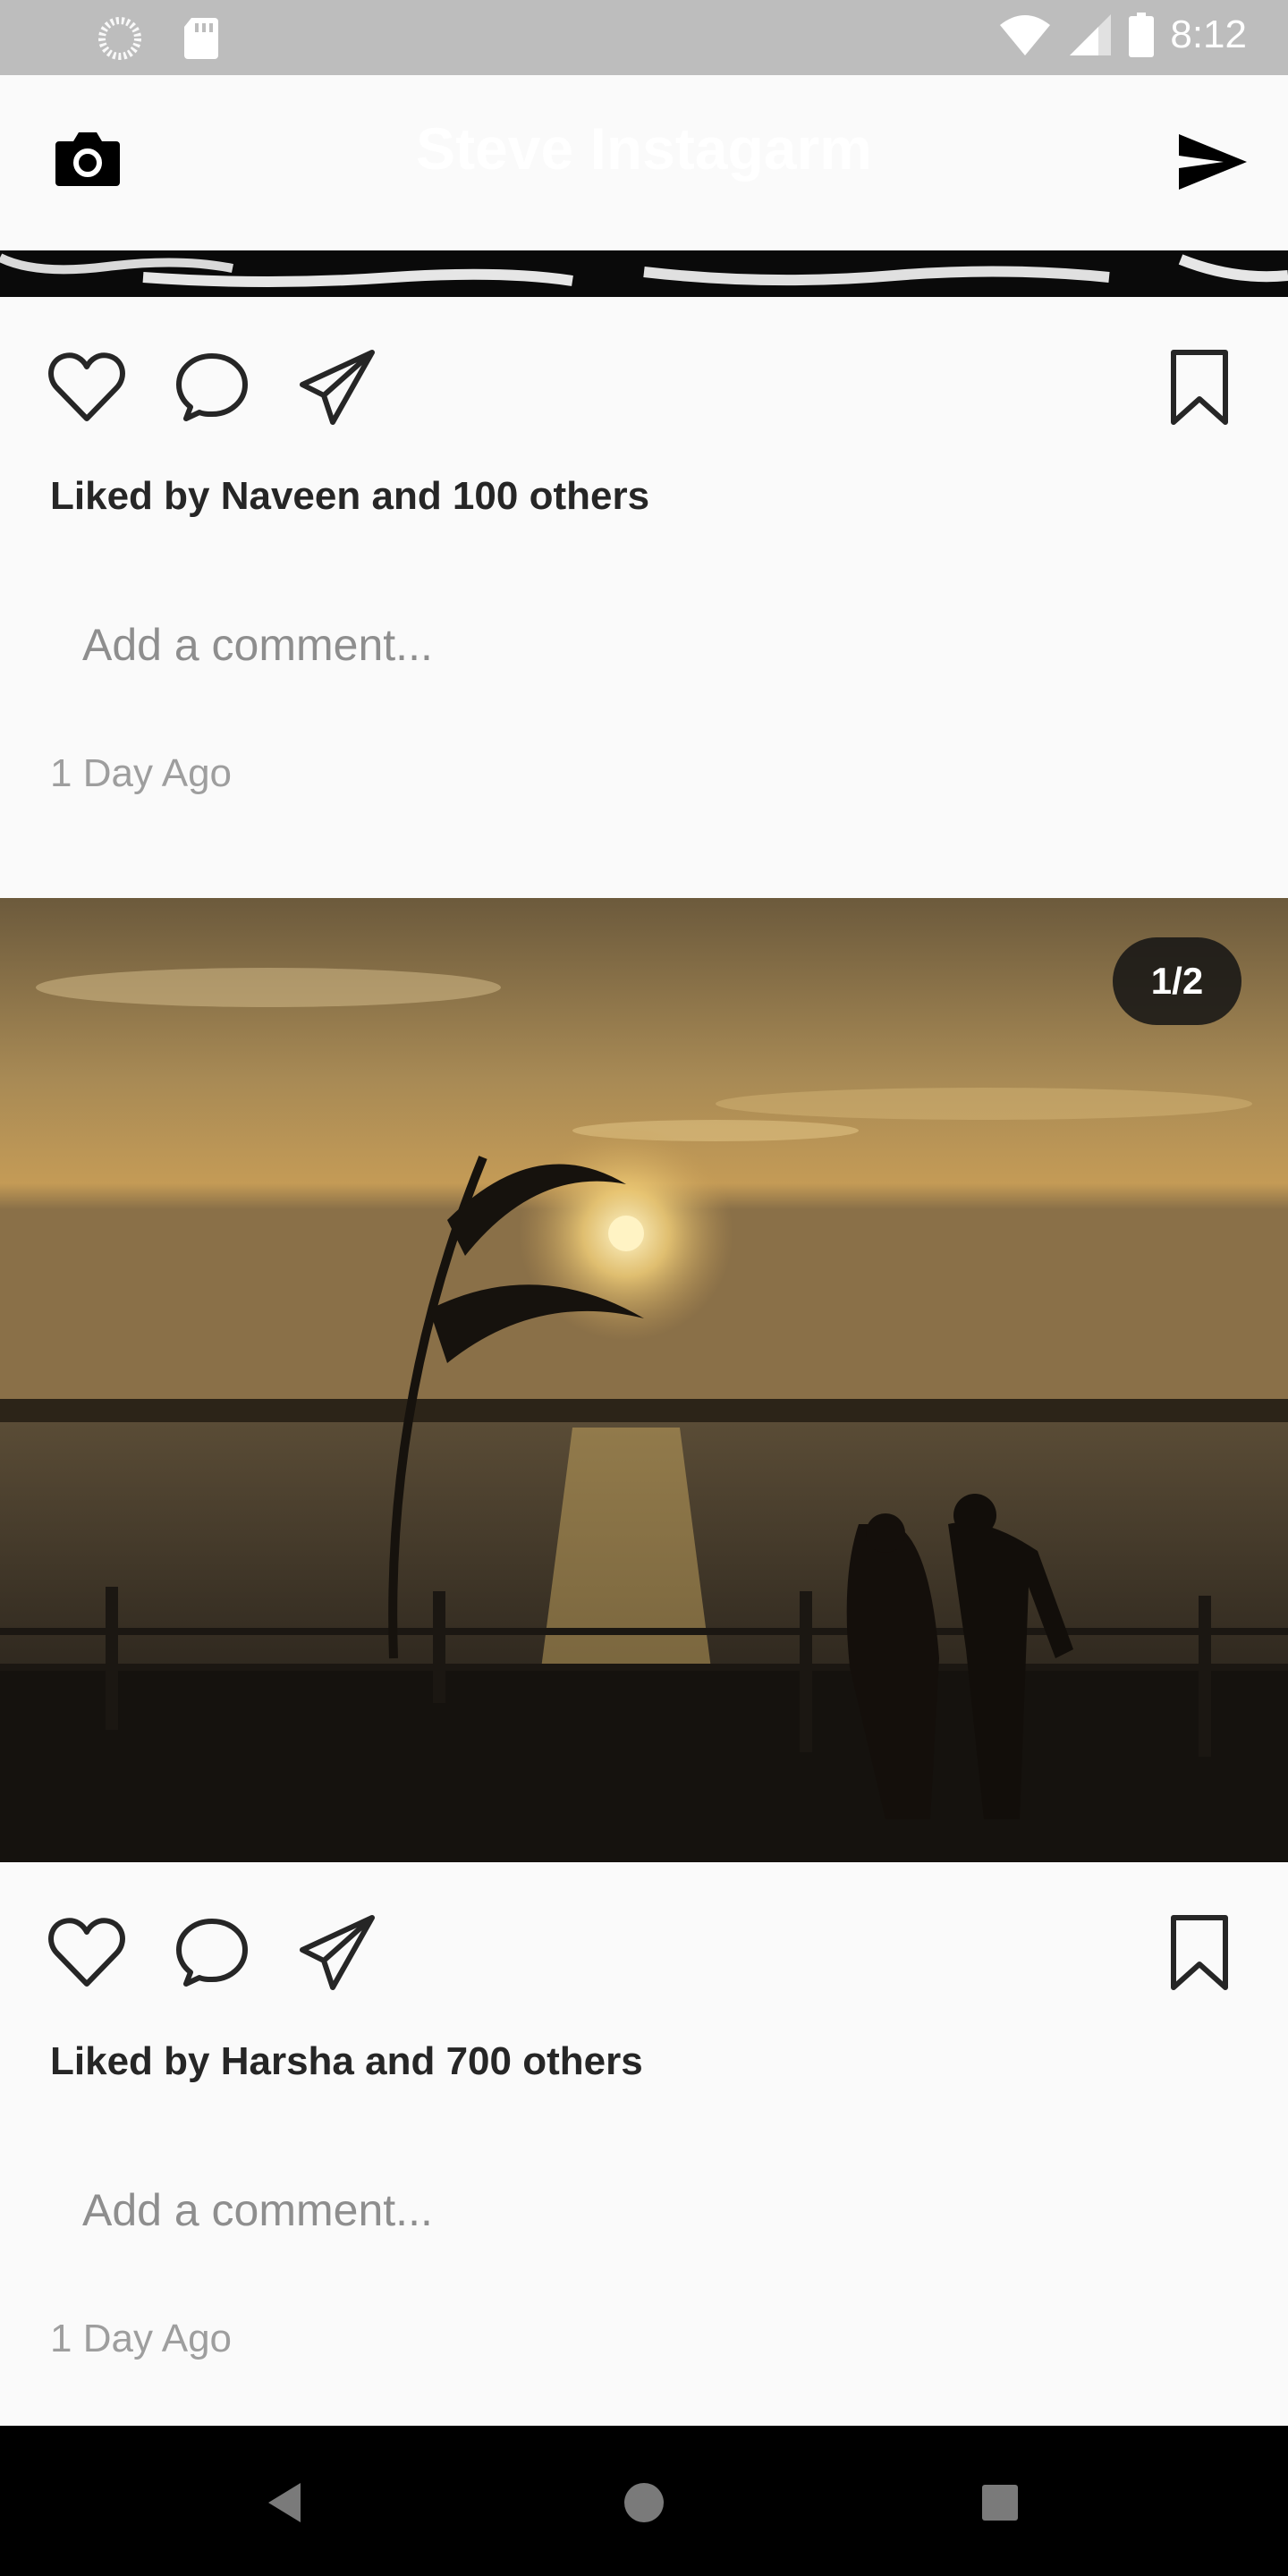 The height and width of the screenshot is (2576, 1288). Describe the element at coordinates (349, 496) in the screenshot. I see `likes-text: Liked by Naveen and 100 others` at that location.